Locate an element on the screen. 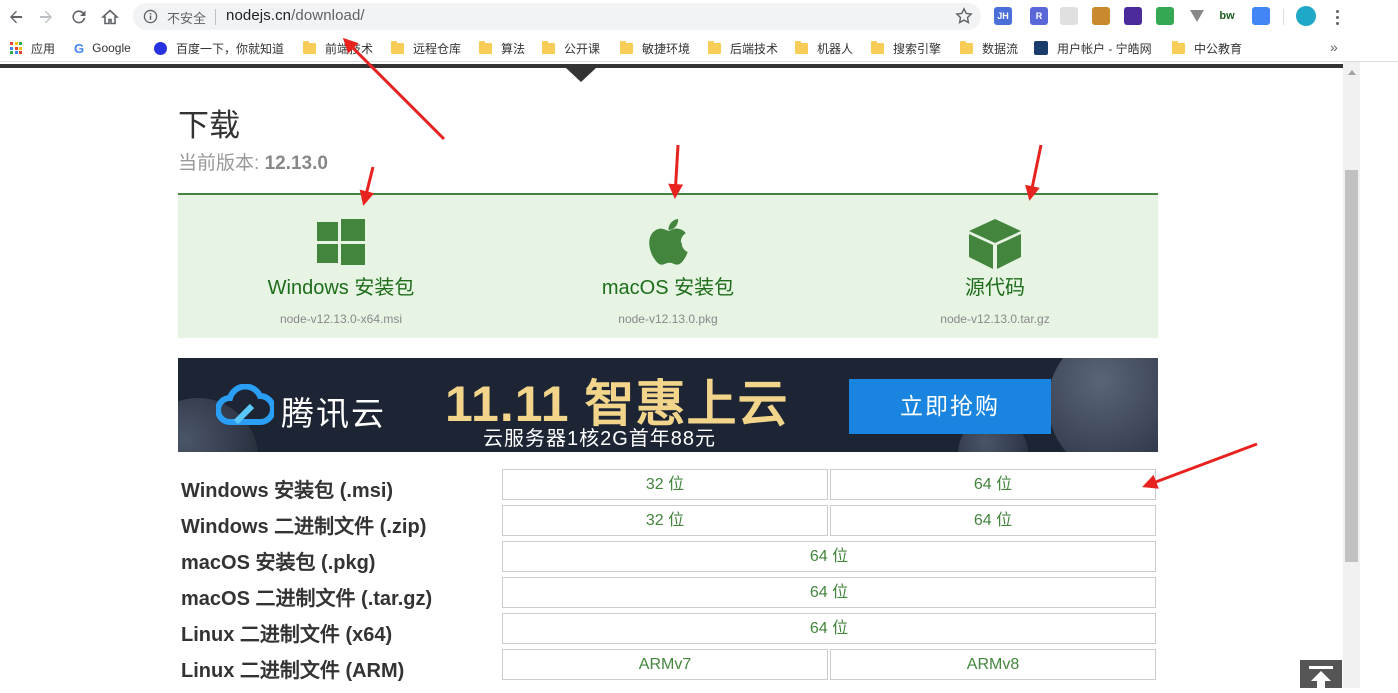 The image size is (1398, 693). bookmark-folder: 敏捷环境 is located at coordinates (655, 48).